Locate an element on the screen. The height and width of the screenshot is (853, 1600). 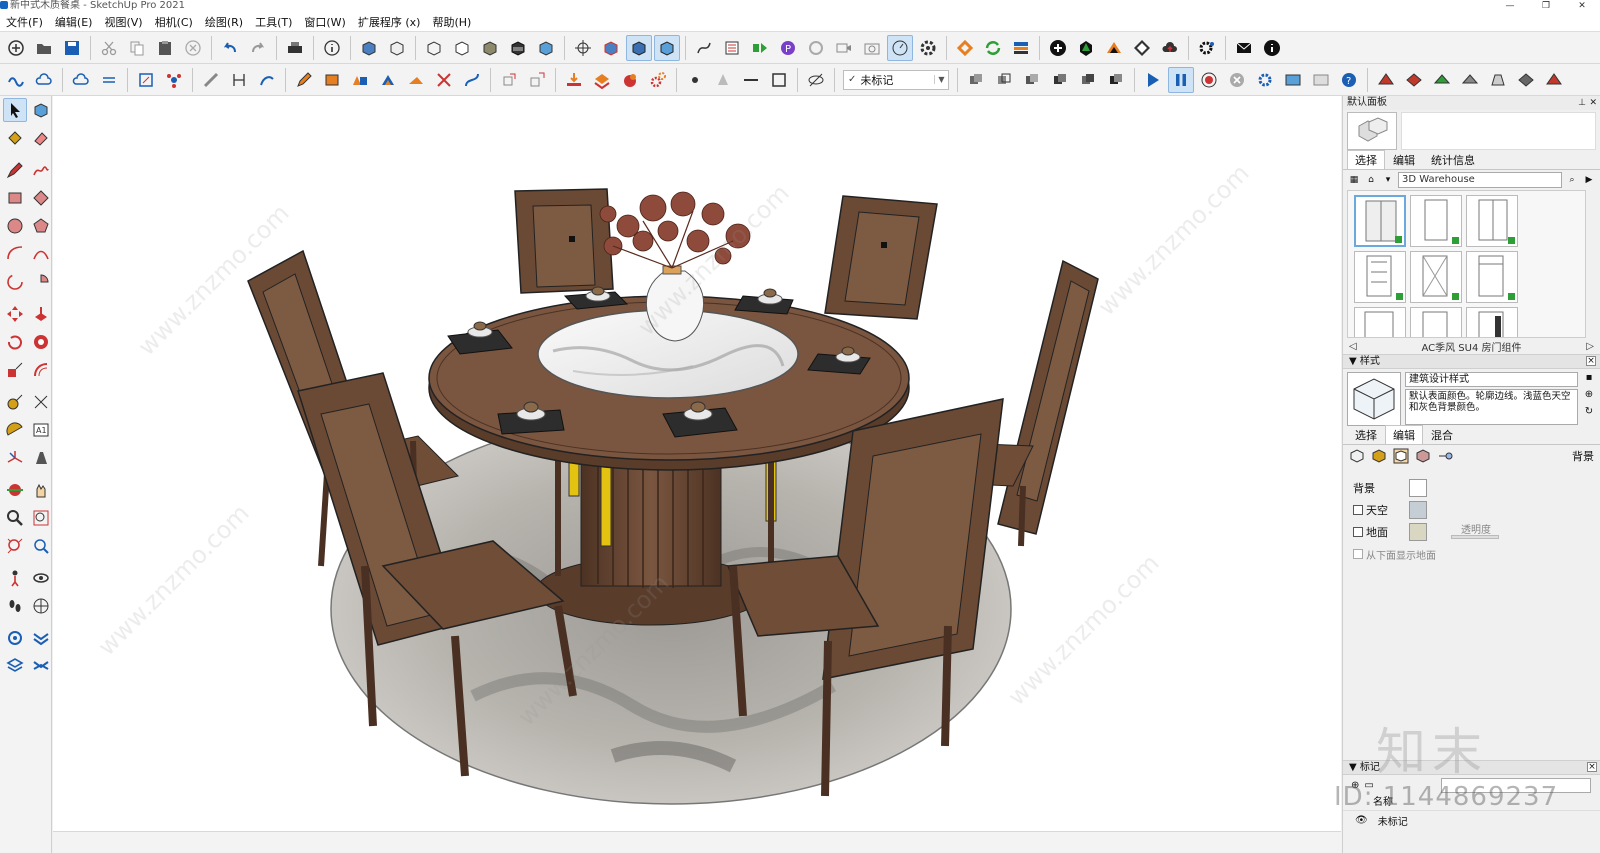
section-display-button is located at coordinates (639, 47).